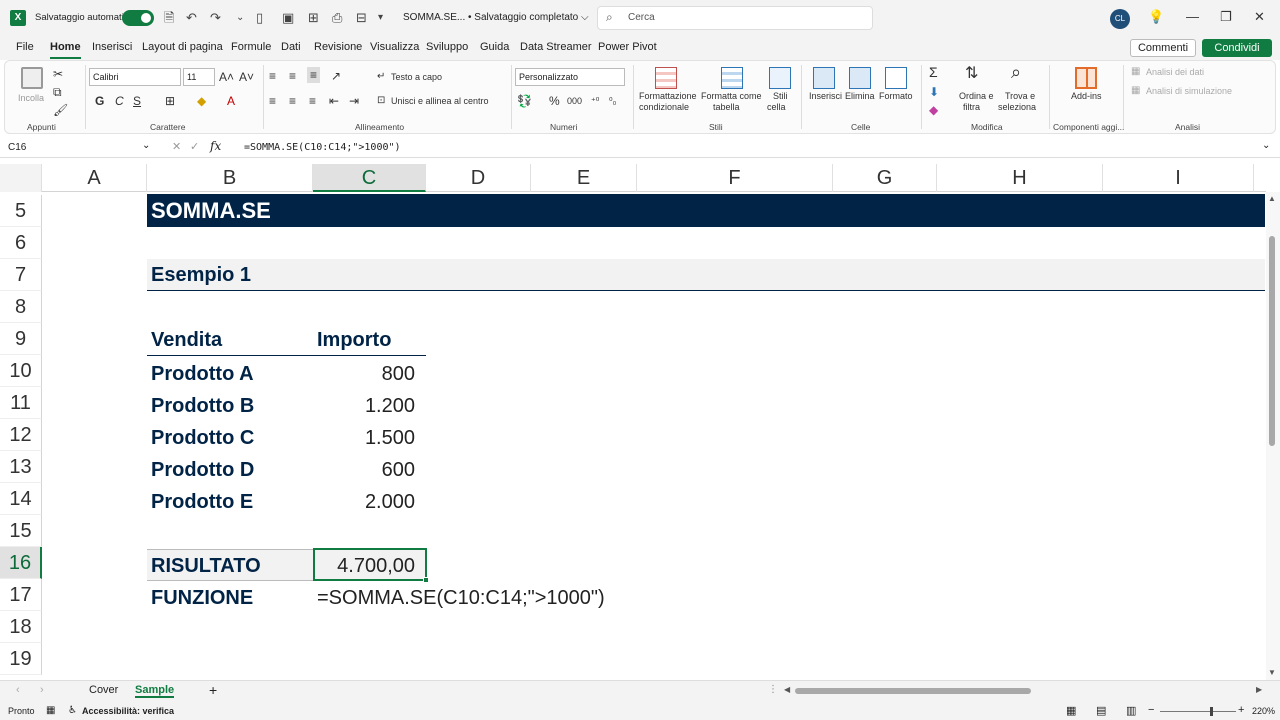  I want to click on tab-visualizza: Visualizza, so click(394, 47).